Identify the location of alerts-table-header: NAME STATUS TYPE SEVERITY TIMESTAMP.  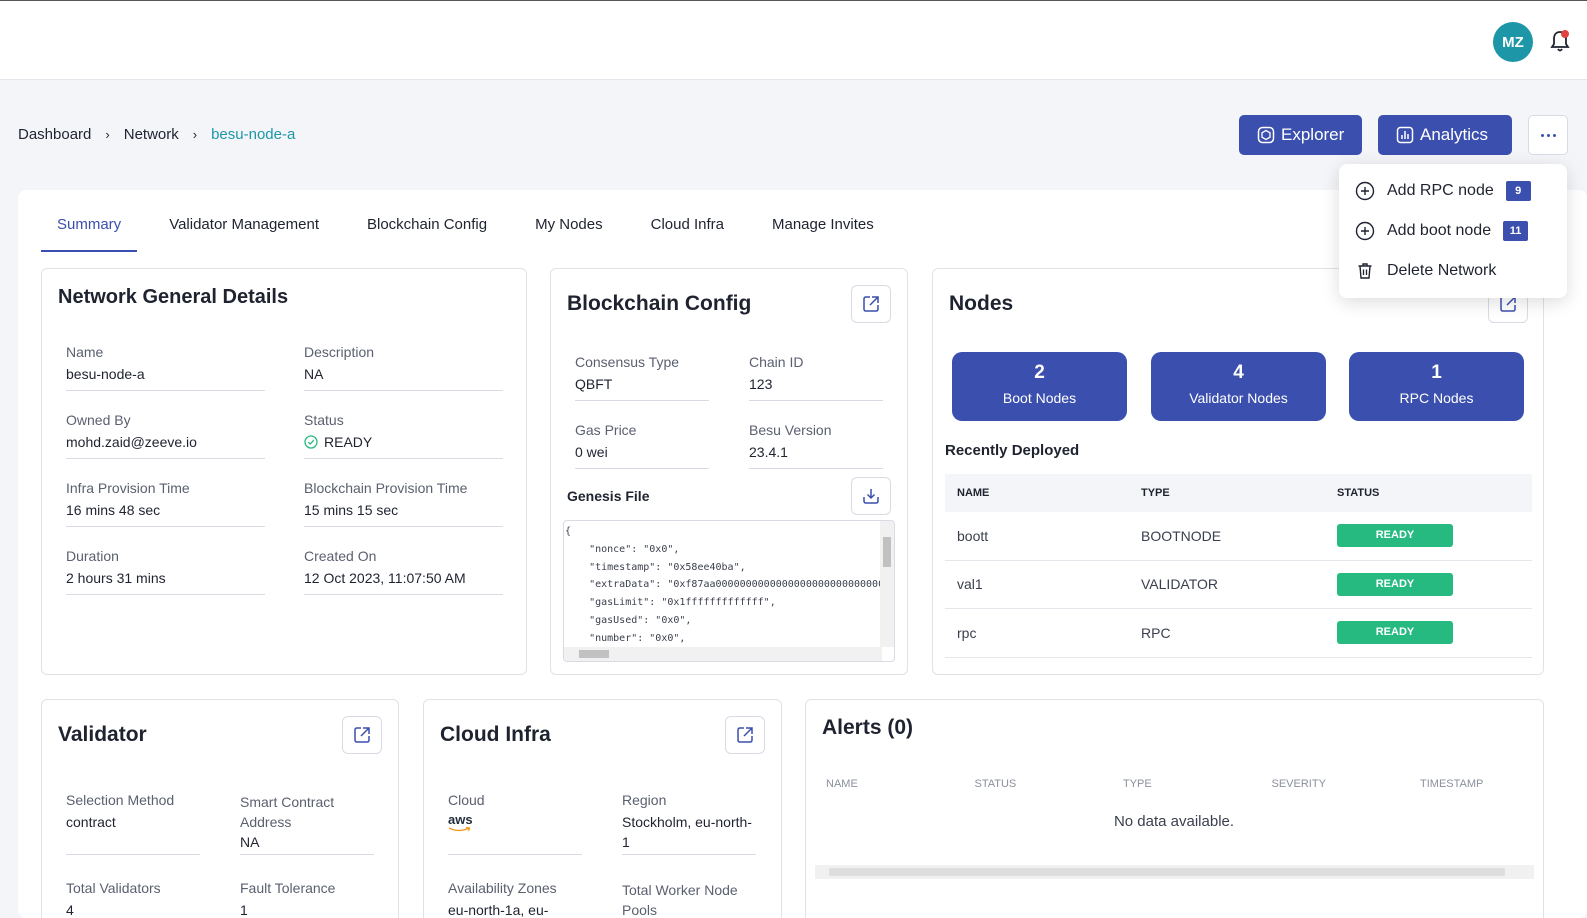
(1197, 784).